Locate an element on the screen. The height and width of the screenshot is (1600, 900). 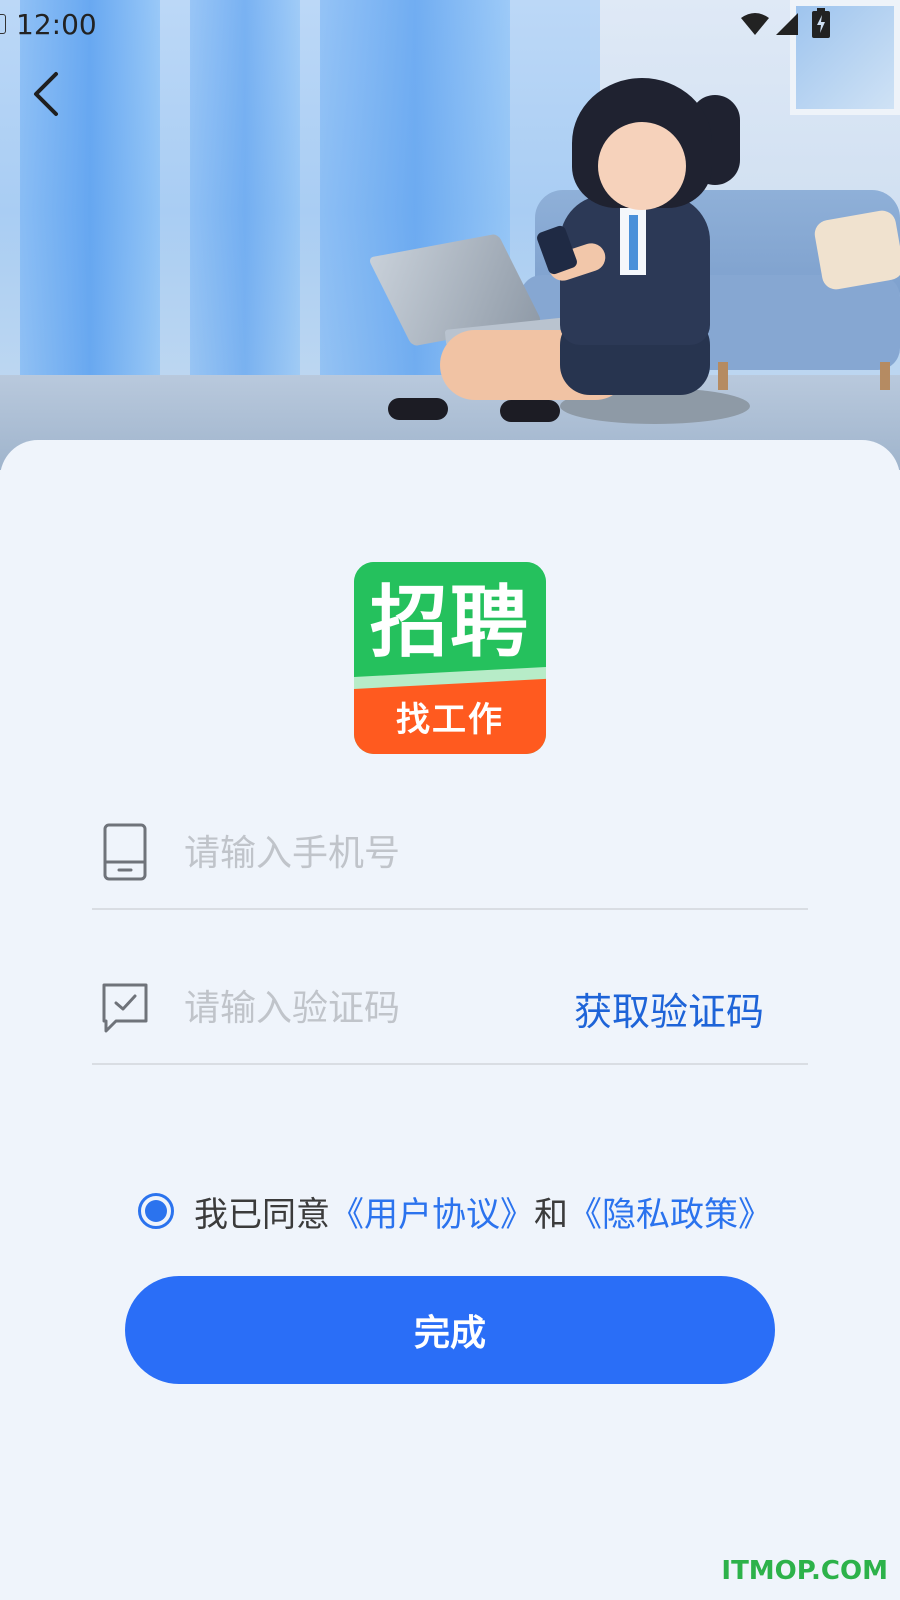
agreement-and: 和 is located at coordinates (551, 1214).